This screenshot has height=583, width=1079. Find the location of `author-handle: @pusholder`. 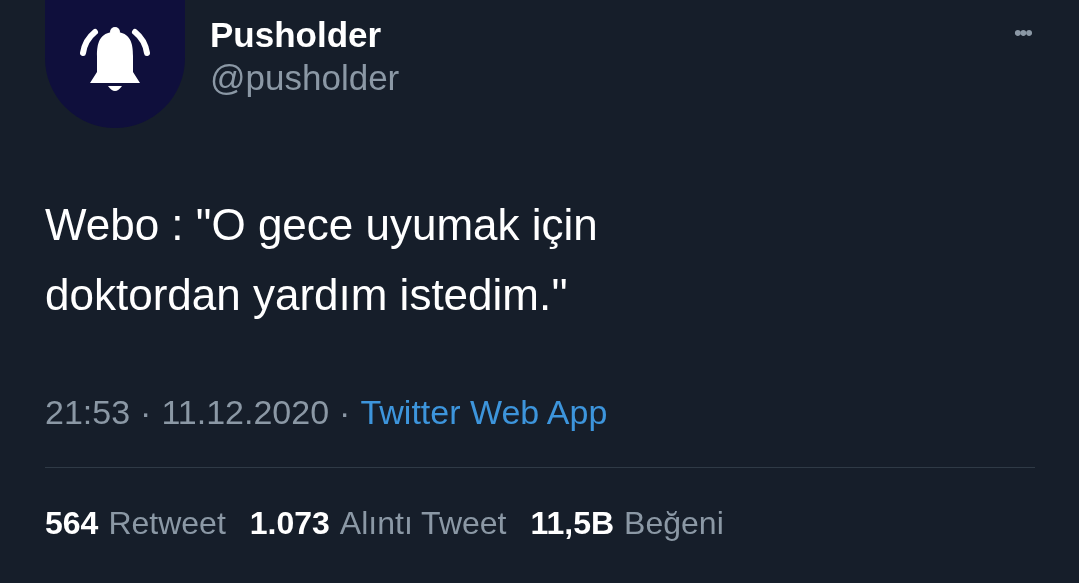

author-handle: @pusholder is located at coordinates (305, 78).